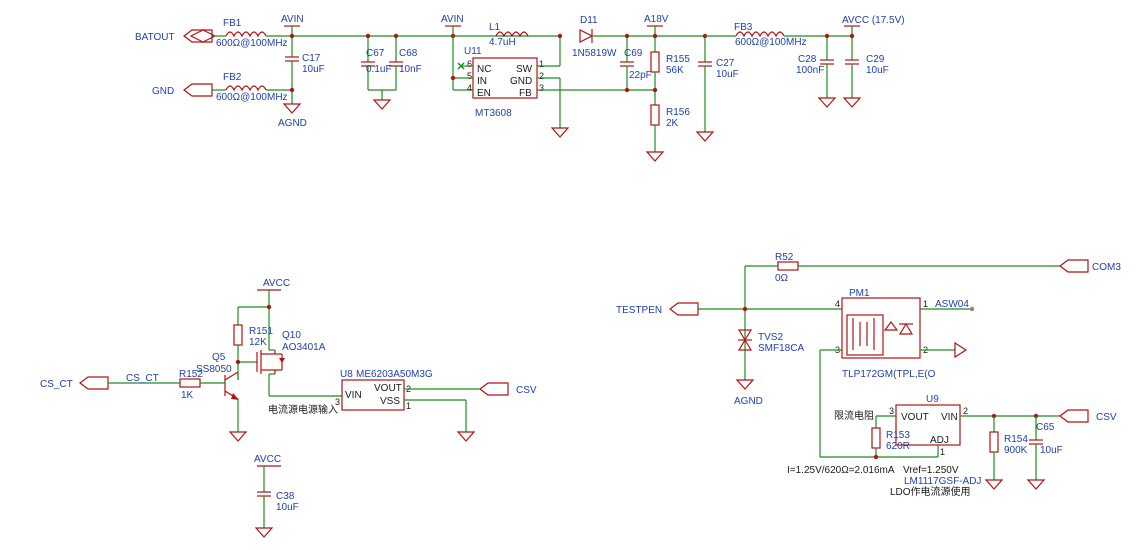 The width and height of the screenshot is (1141, 550). I want to click on svg-text: Q10, so click(291, 335).